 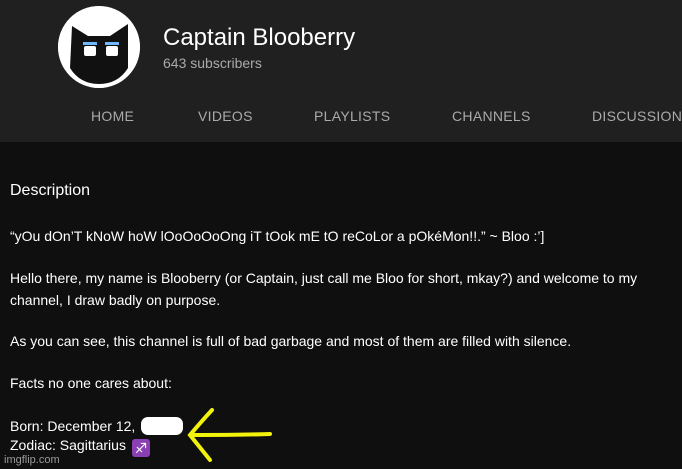 What do you see at coordinates (259, 38) in the screenshot?
I see `channel-name: Captain Blooberry` at bounding box center [259, 38].